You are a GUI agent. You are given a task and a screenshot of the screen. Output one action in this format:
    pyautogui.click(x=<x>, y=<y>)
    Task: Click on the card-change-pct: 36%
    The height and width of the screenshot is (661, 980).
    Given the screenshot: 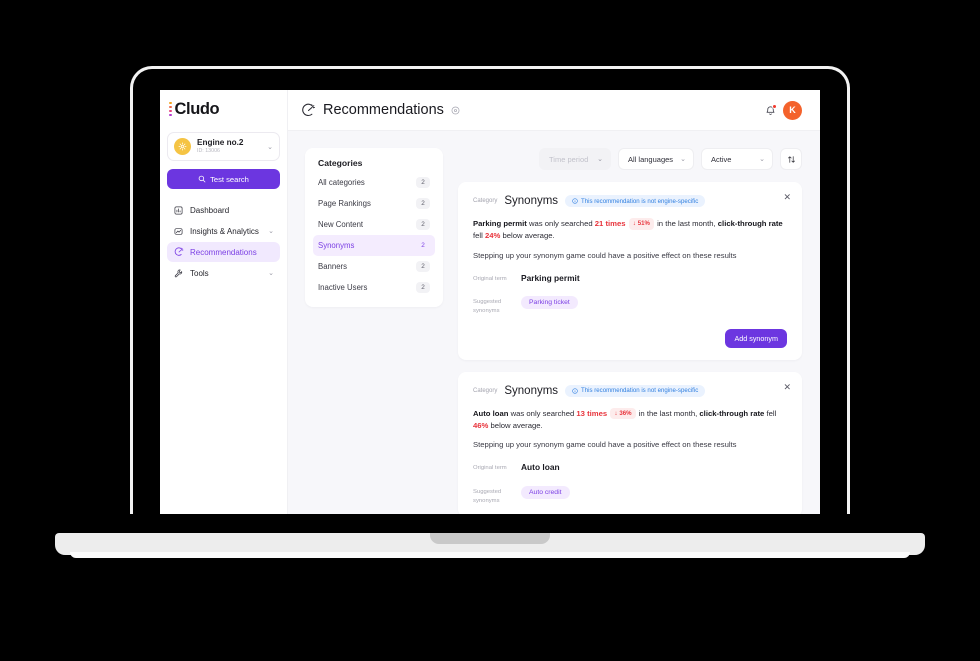 What is the action you would take?
    pyautogui.click(x=625, y=413)
    